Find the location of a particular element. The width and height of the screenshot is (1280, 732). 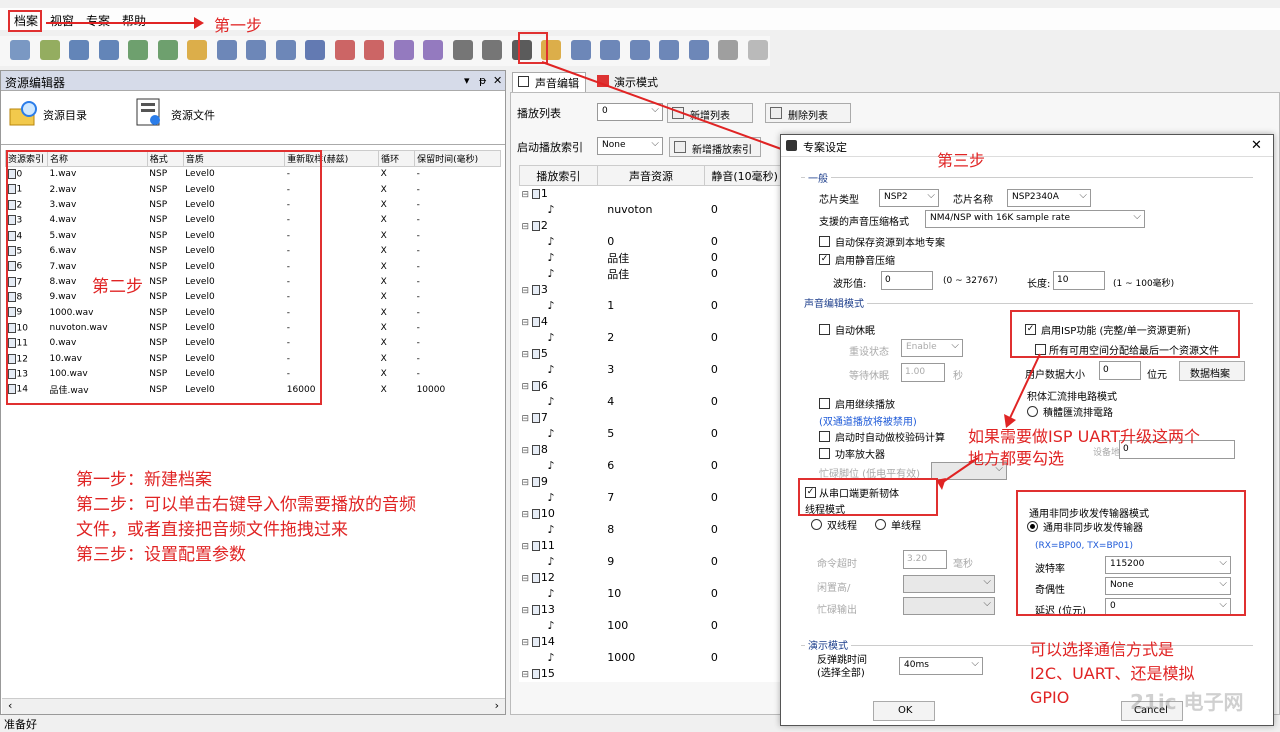

continue-play-checkbox is located at coordinates (824, 403).